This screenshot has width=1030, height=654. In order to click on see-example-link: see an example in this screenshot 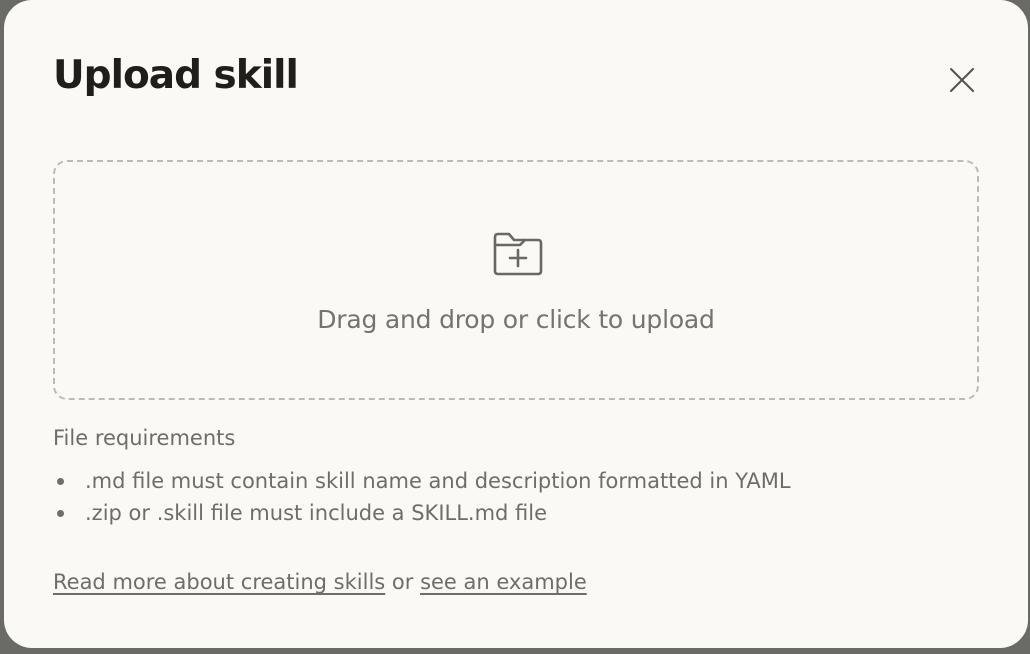, I will do `click(503, 582)`.